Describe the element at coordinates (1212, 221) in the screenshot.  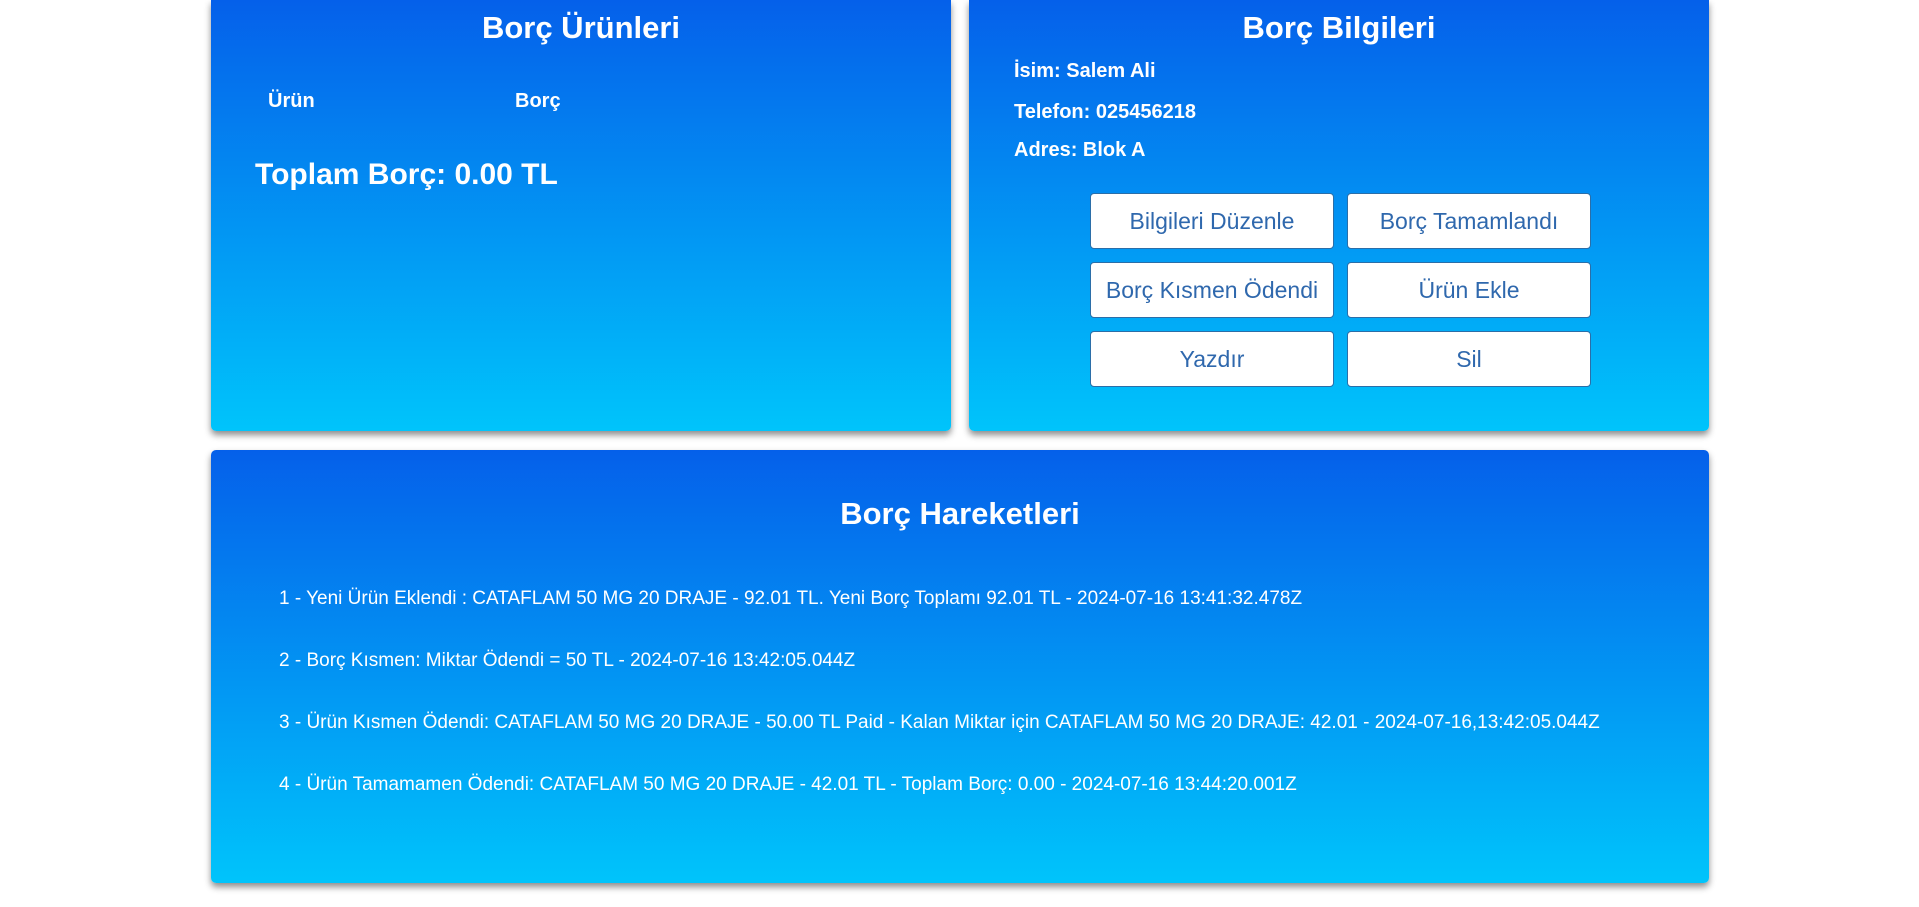
I see `edit-info-button: Bilgileri Düzenle` at that location.